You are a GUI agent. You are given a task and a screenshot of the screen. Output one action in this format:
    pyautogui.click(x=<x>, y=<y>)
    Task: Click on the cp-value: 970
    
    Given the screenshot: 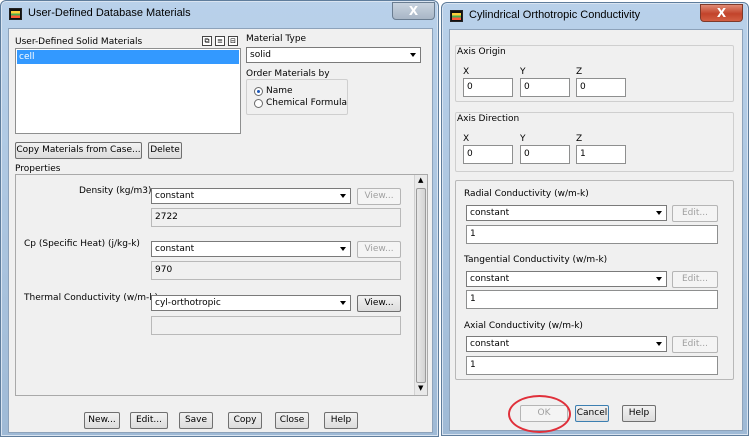 What is the action you would take?
    pyautogui.click(x=164, y=270)
    